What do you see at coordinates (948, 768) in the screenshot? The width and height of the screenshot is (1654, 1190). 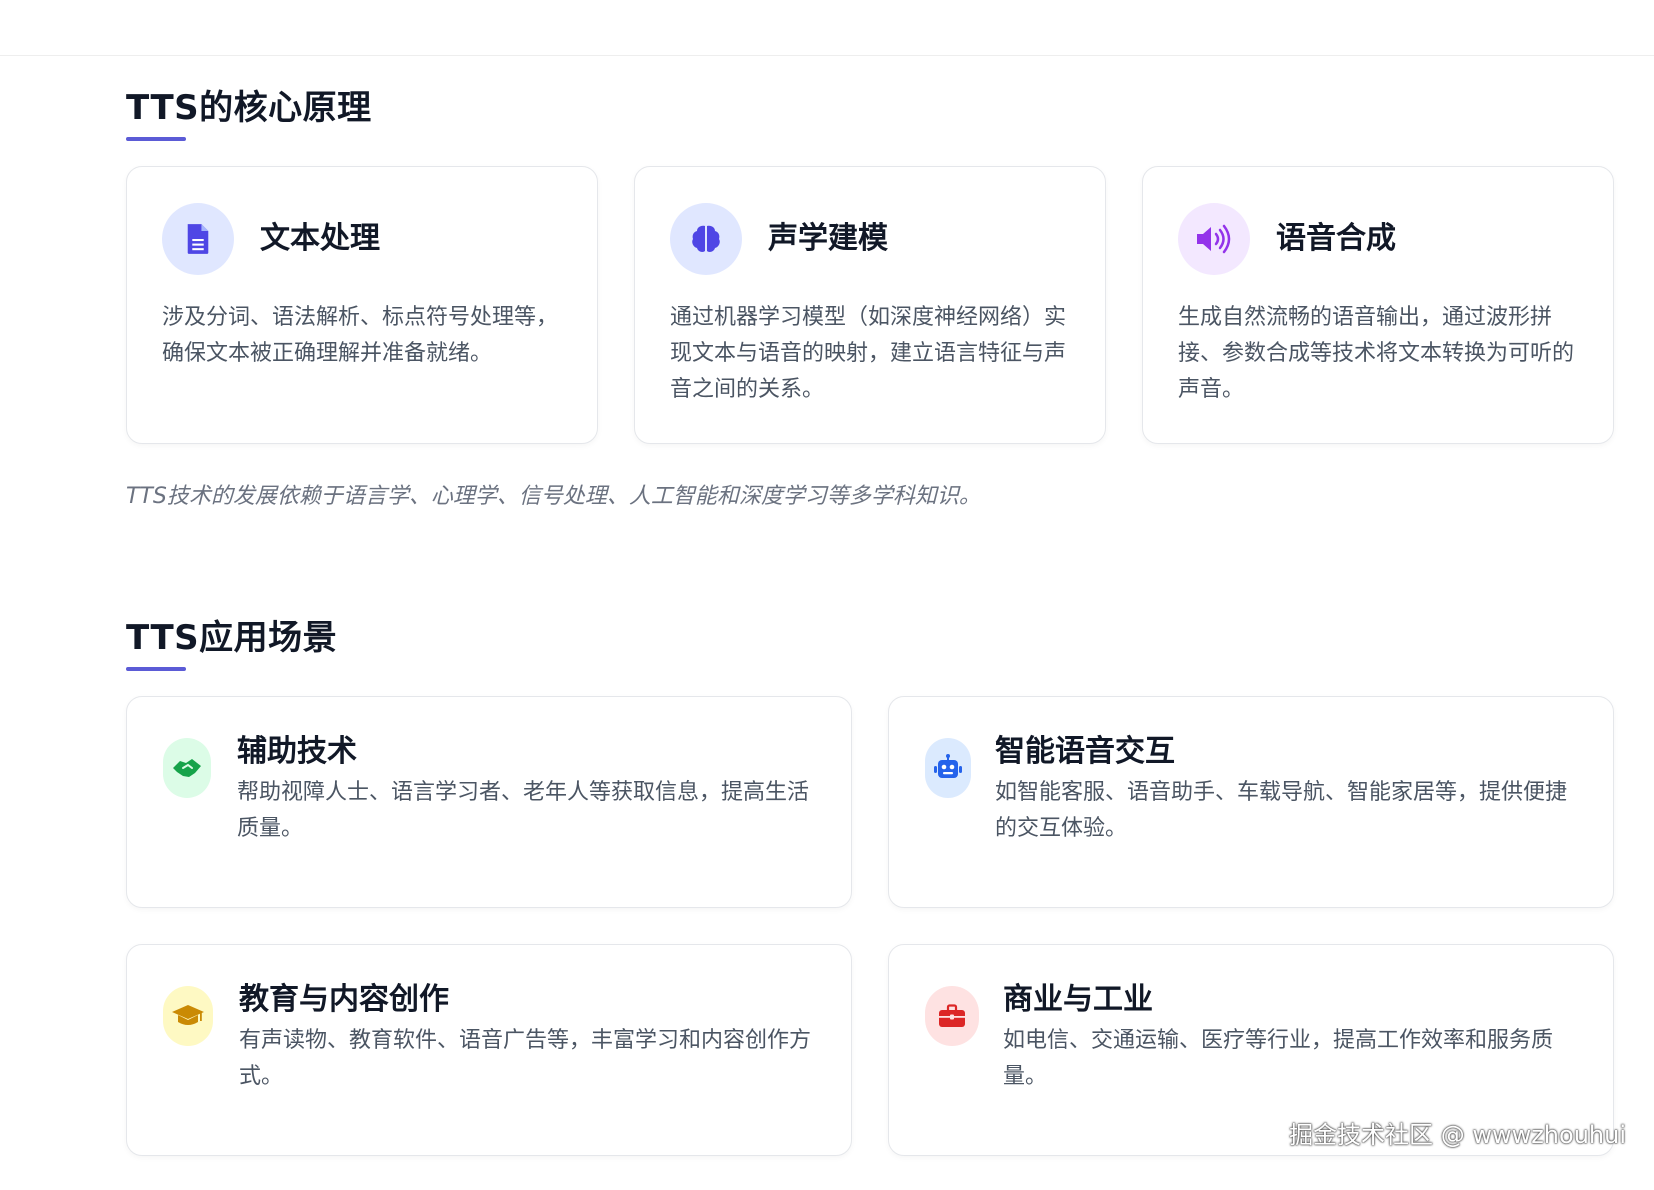 I see `robot-icon` at bounding box center [948, 768].